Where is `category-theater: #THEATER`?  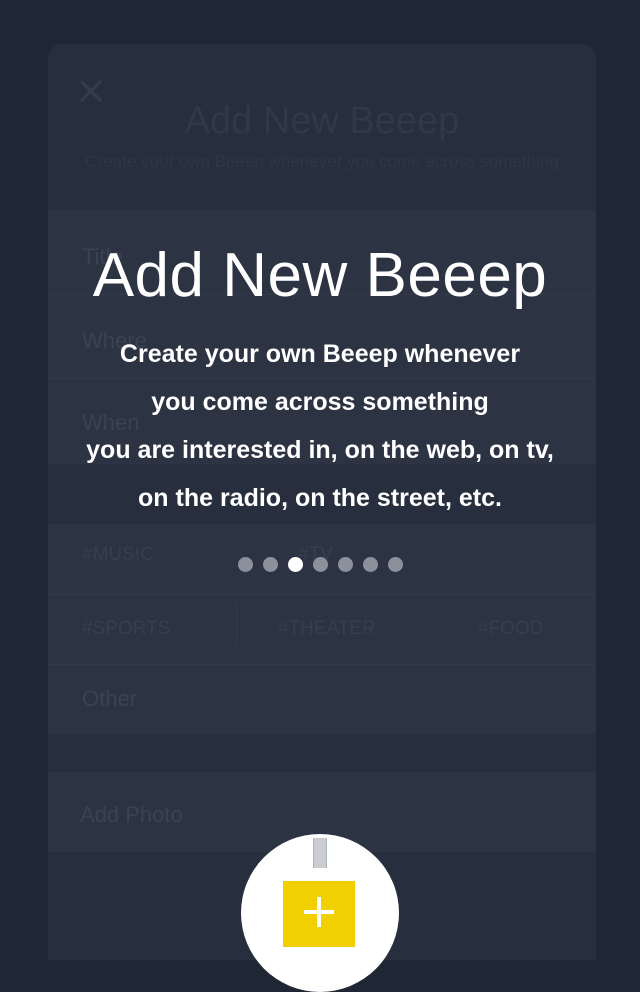 category-theater: #THEATER is located at coordinates (327, 629).